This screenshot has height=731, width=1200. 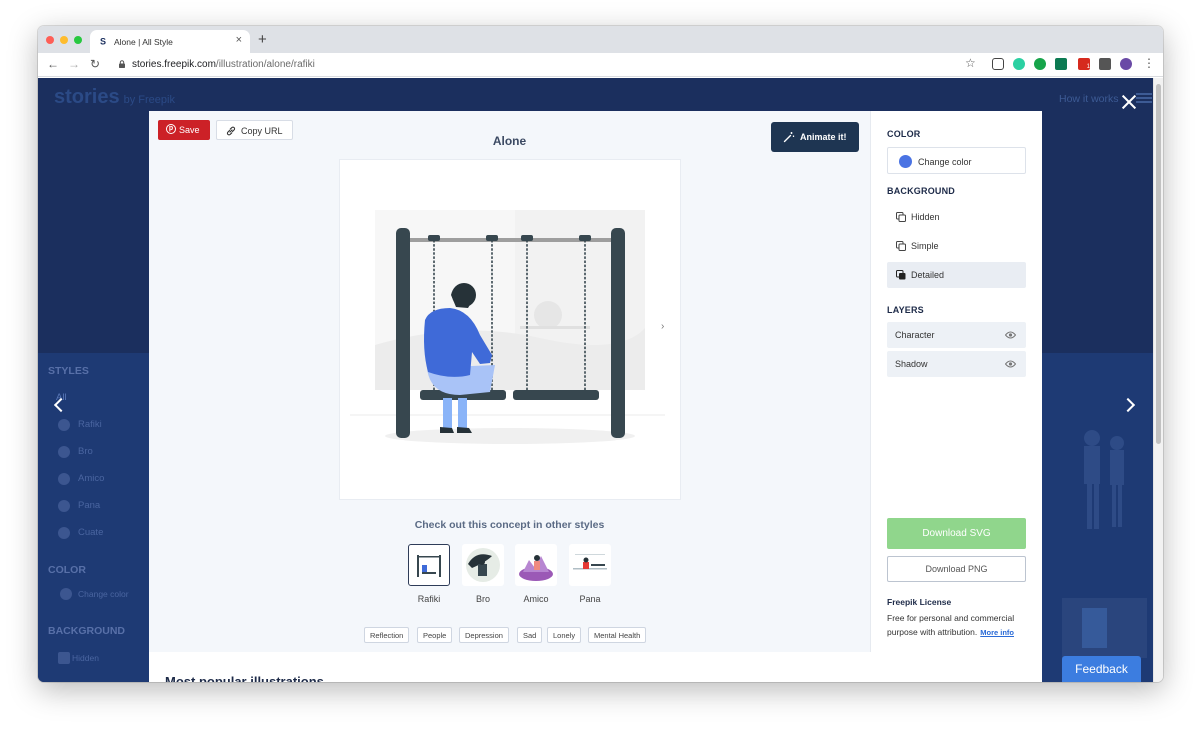 What do you see at coordinates (174, 64) in the screenshot?
I see `url-host: stories.freepik.com` at bounding box center [174, 64].